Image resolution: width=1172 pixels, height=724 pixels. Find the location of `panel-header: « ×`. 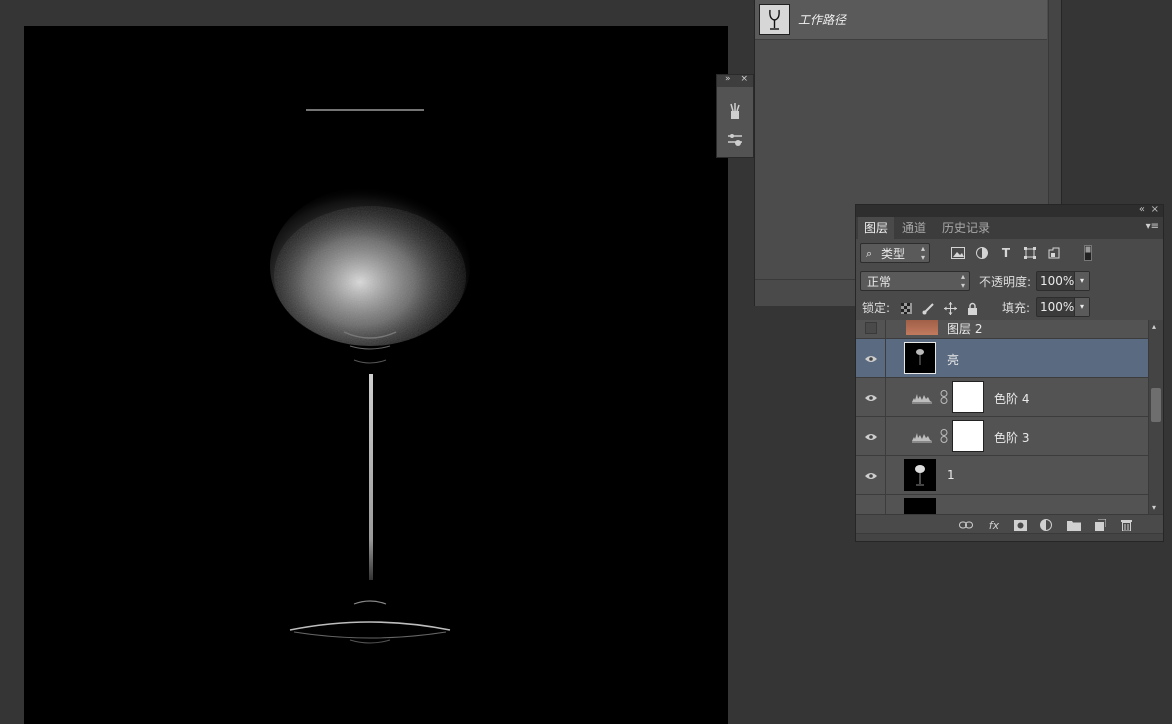

panel-header: « × is located at coordinates (1009, 210).